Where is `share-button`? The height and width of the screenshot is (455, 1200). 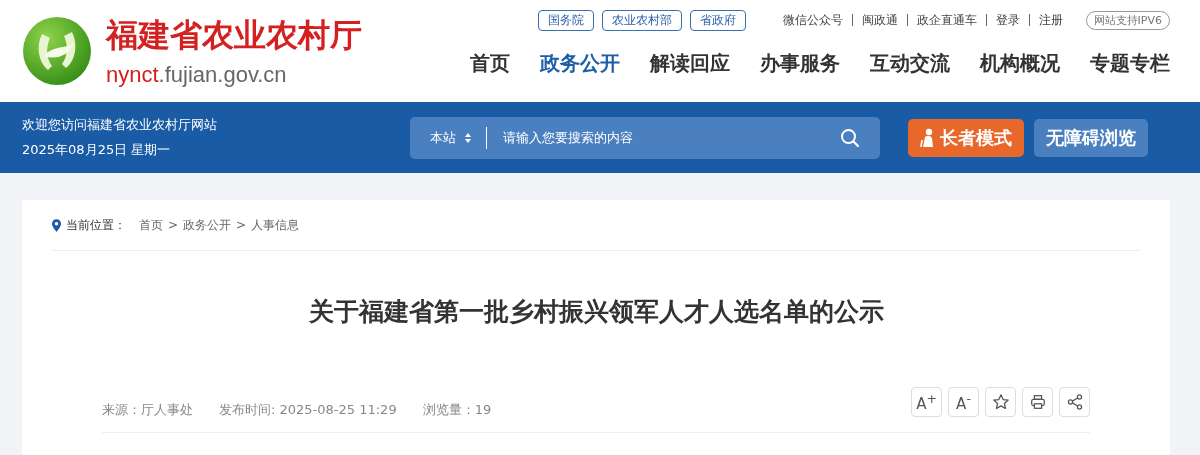
share-button is located at coordinates (1074, 402).